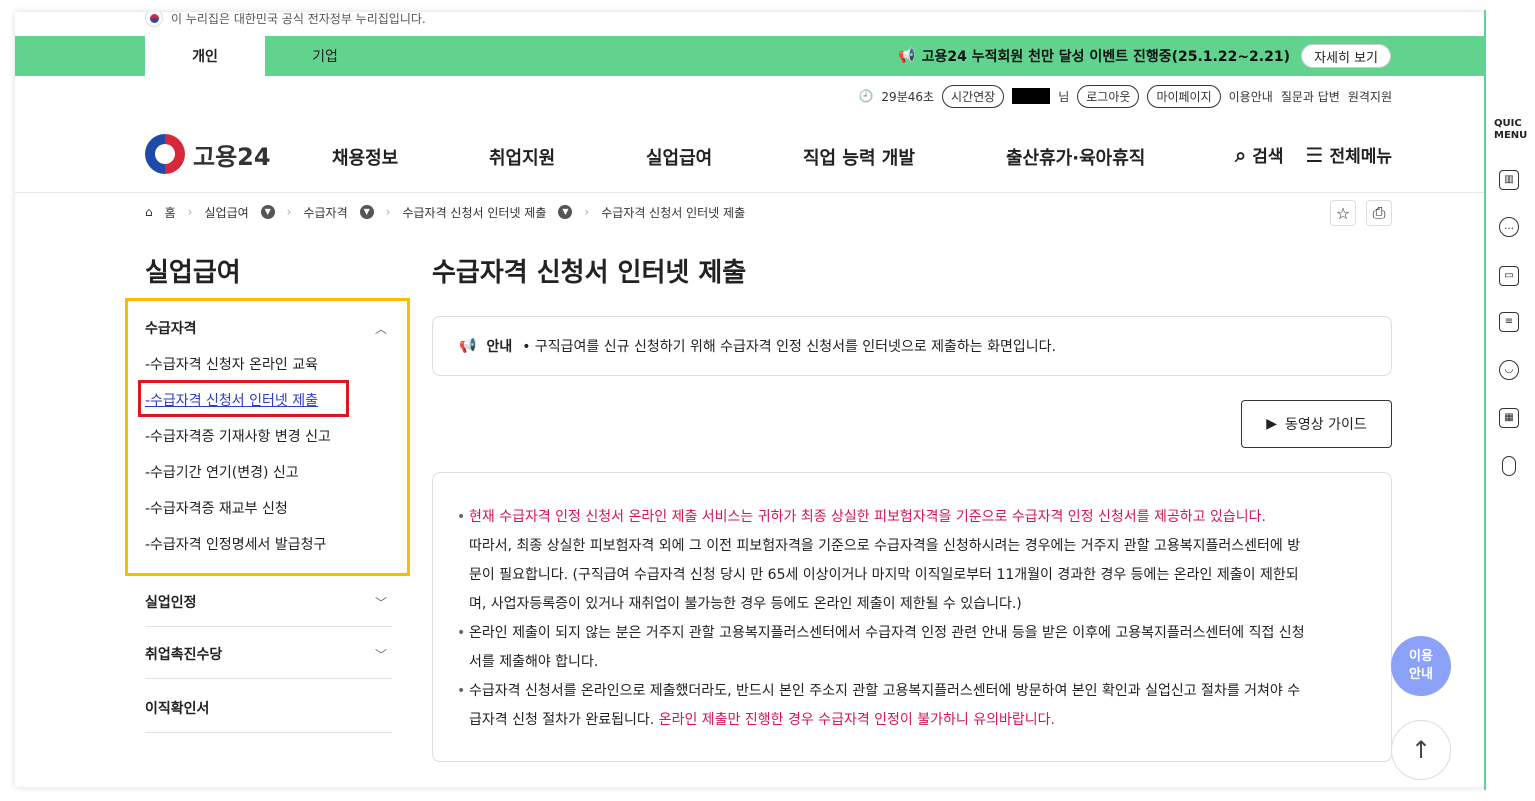 Image resolution: width=1535 pixels, height=801 pixels. Describe the element at coordinates (1326, 425) in the screenshot. I see `video-guide-label: 동영상 가이드` at that location.